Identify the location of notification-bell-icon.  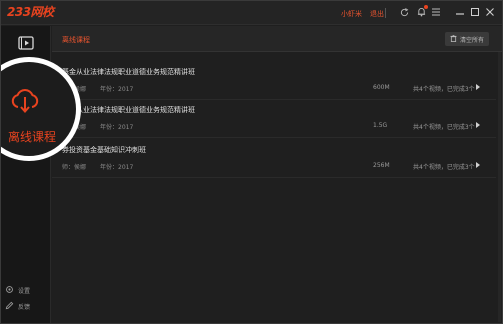
(421, 12).